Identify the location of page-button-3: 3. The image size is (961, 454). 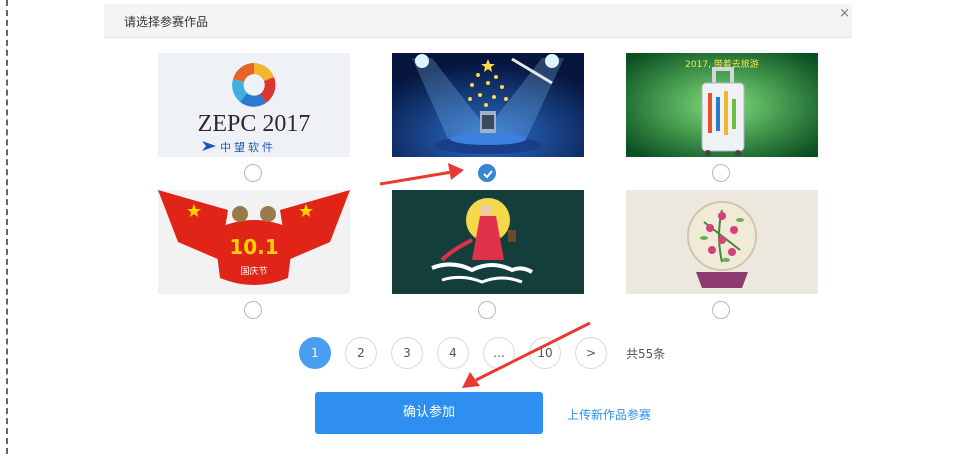
(407, 353).